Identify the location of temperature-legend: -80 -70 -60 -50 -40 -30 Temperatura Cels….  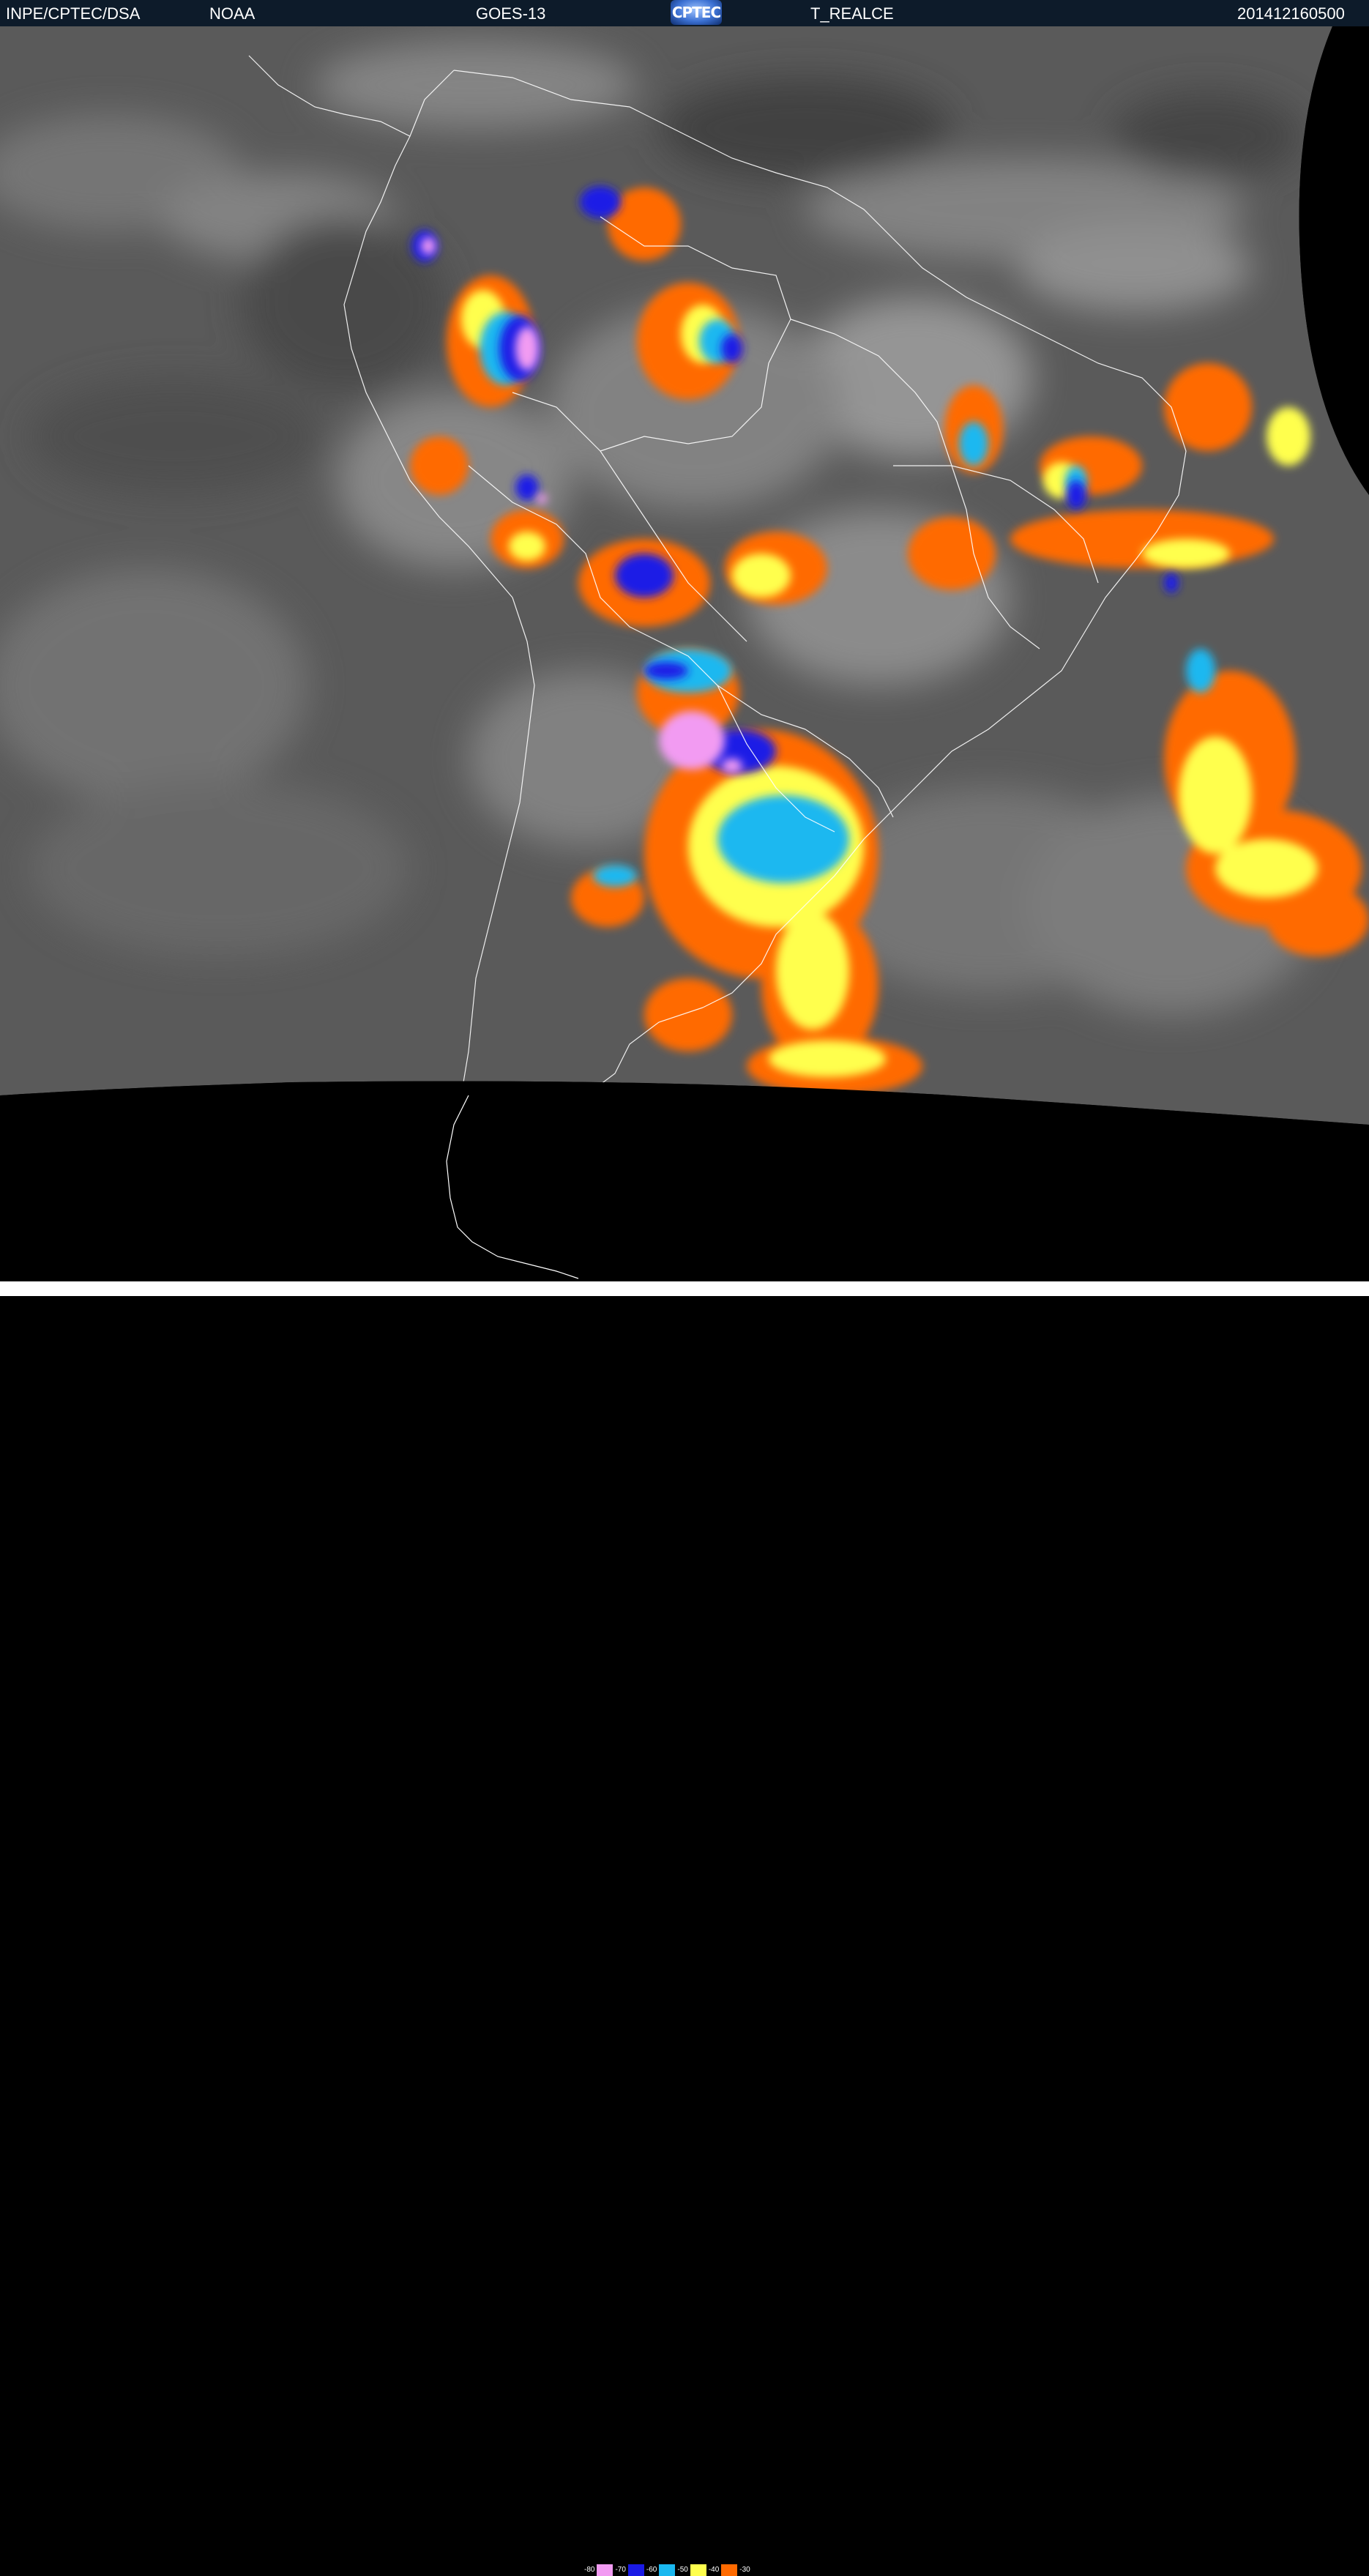
(716, 2570).